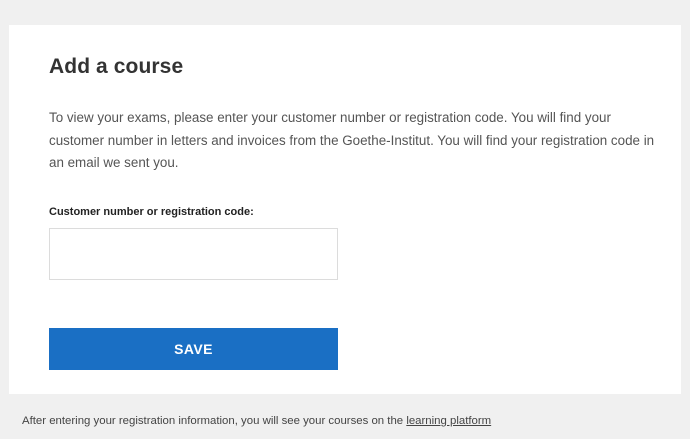 Image resolution: width=690 pixels, height=439 pixels. Describe the element at coordinates (151, 212) in the screenshot. I see `customer-number-label: Customer number or registration code:` at that location.